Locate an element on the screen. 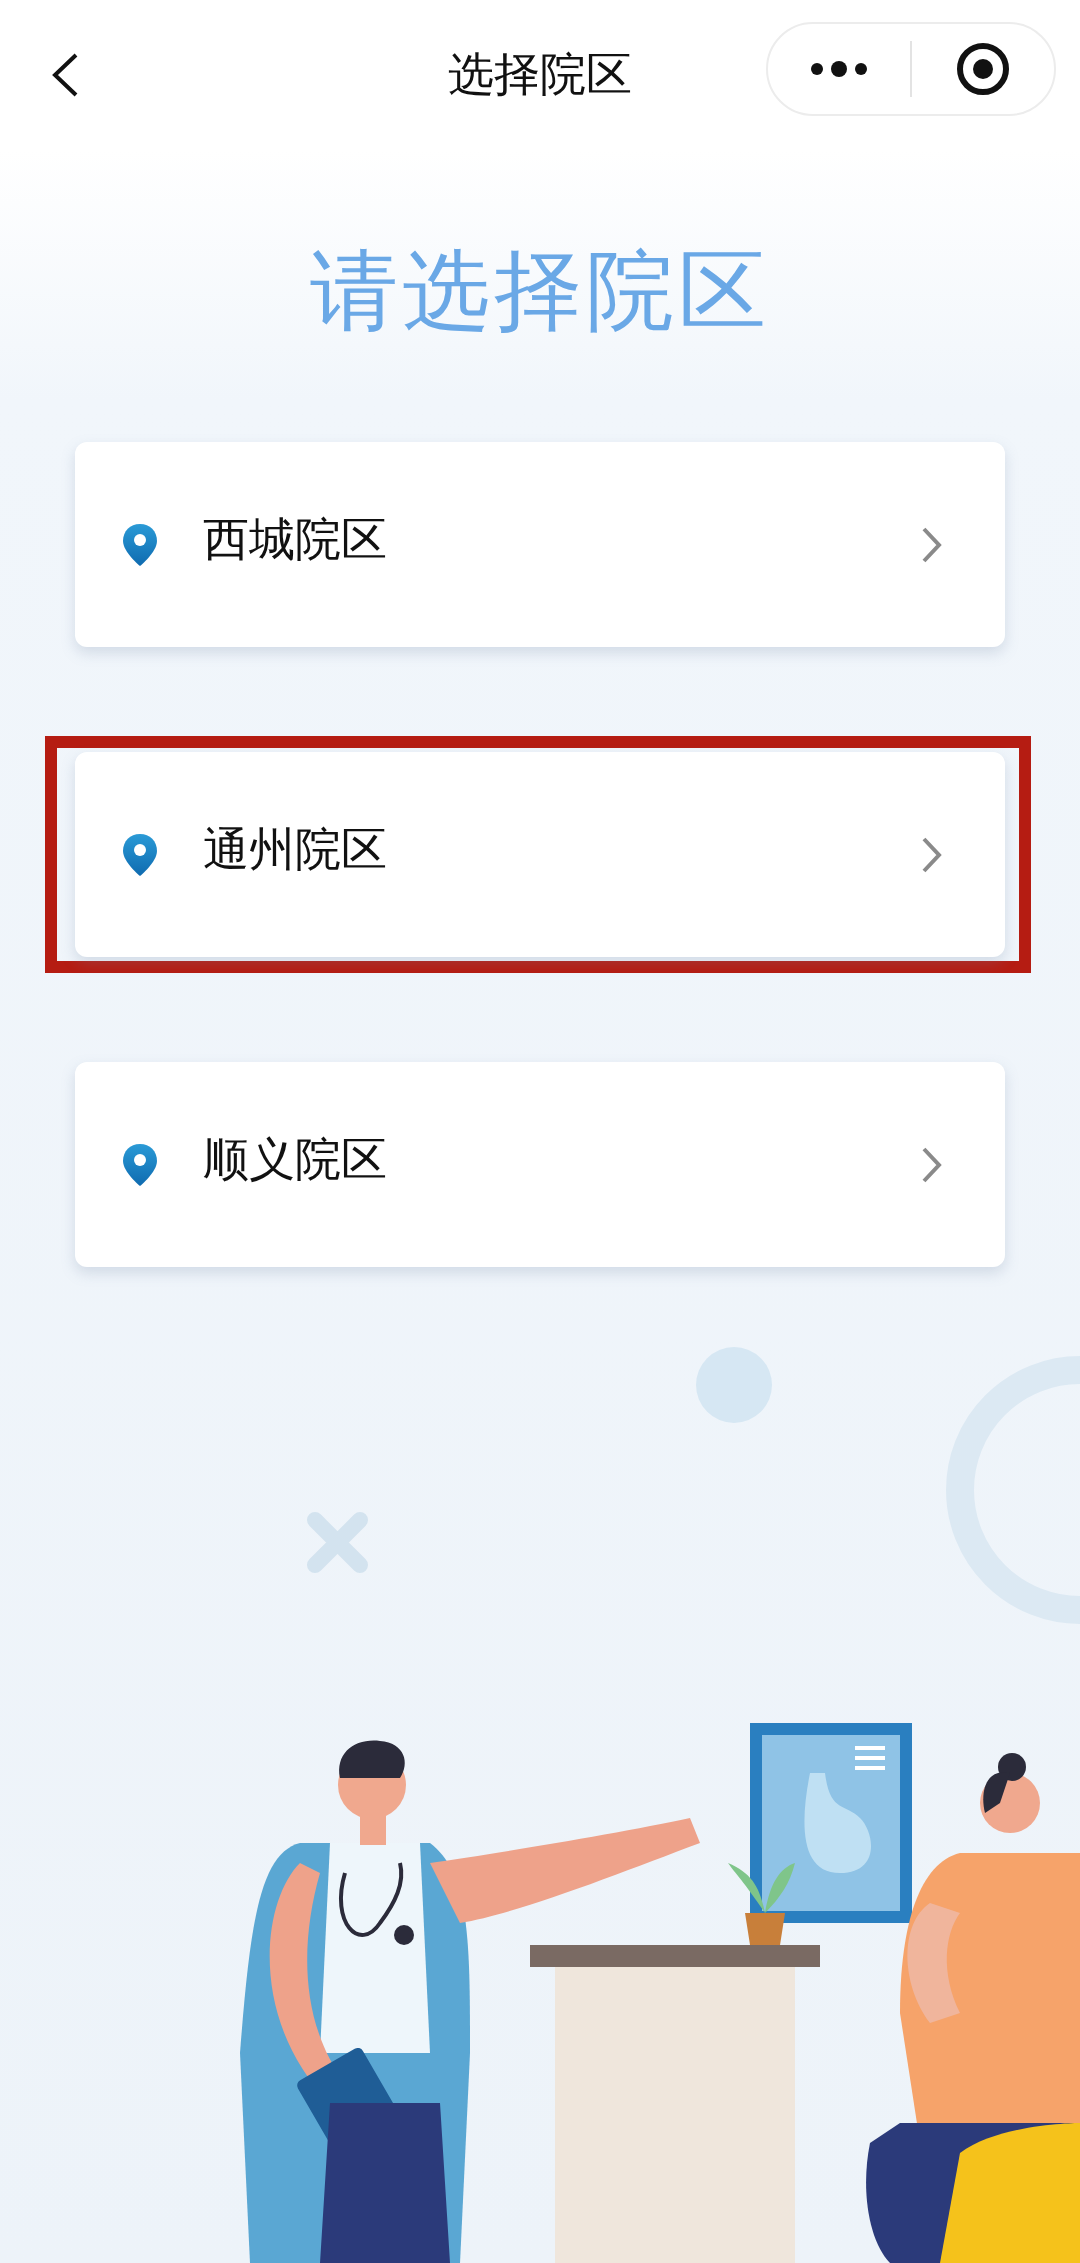  campus-item: 顺义院区 is located at coordinates (540, 1164).